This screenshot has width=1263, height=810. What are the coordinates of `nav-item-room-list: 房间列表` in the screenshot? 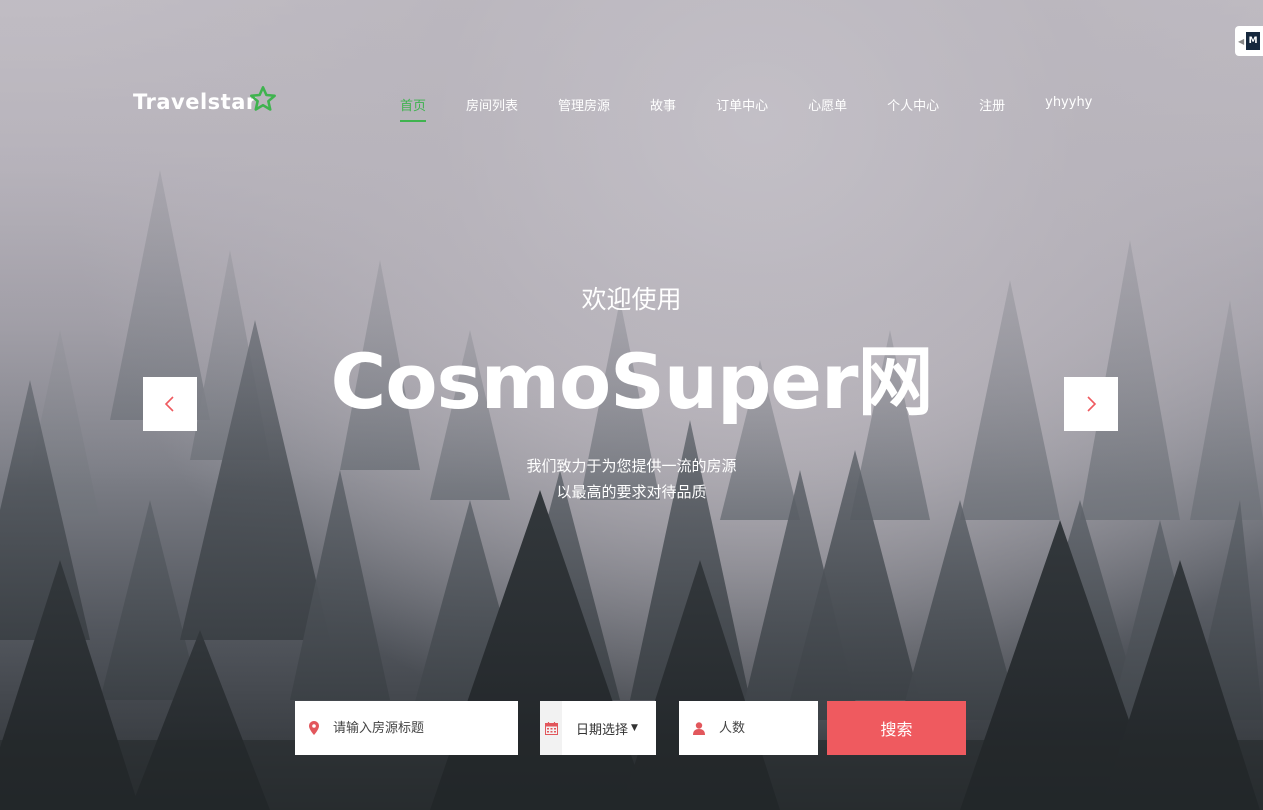 It's located at (492, 107).